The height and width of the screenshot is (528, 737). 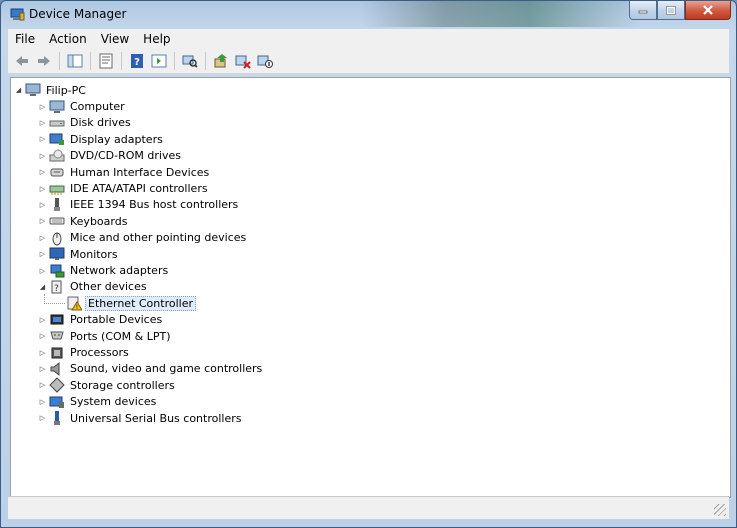 What do you see at coordinates (57, 205) in the screenshot?
I see `firewire-icon` at bounding box center [57, 205].